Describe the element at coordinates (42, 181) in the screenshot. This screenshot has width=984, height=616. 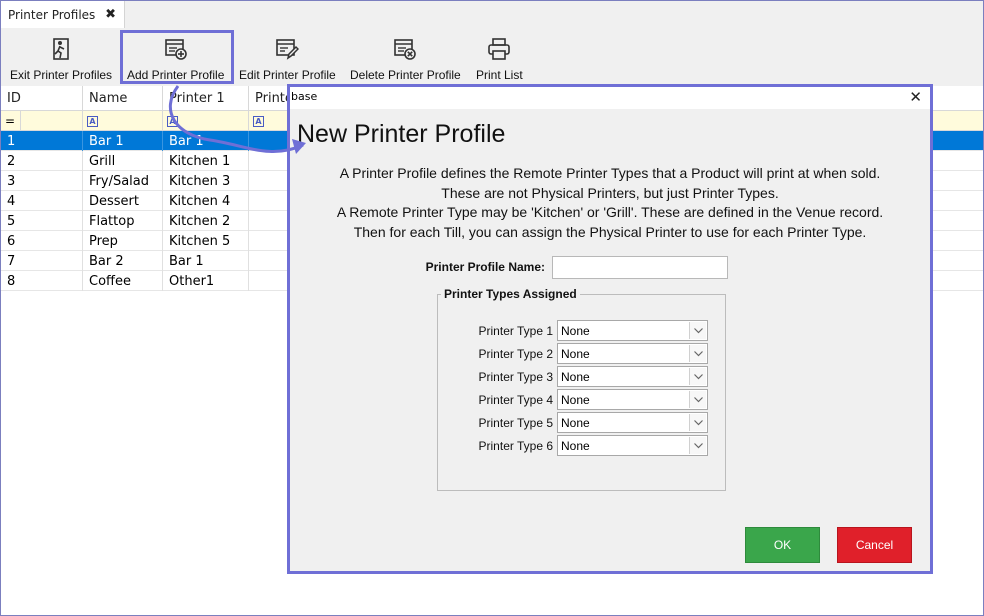
I see `cell-id: 3` at that location.